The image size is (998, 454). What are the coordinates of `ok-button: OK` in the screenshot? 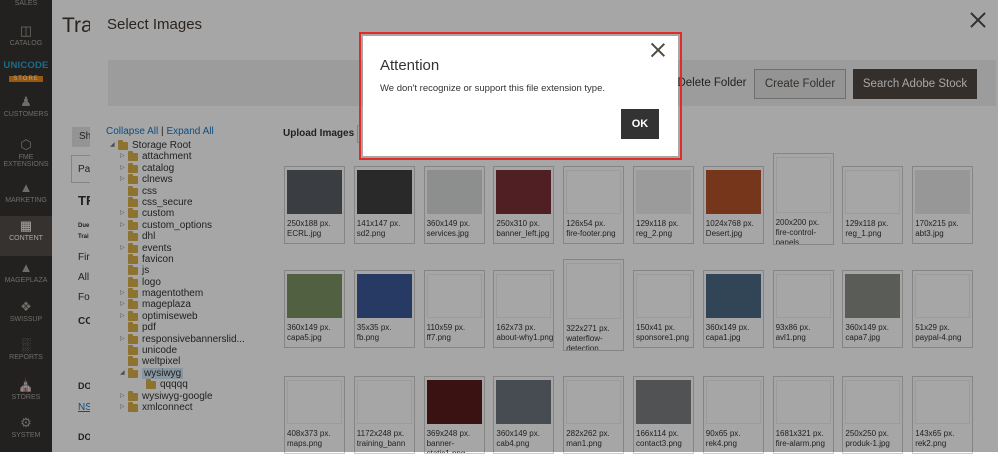 It's located at (640, 124).